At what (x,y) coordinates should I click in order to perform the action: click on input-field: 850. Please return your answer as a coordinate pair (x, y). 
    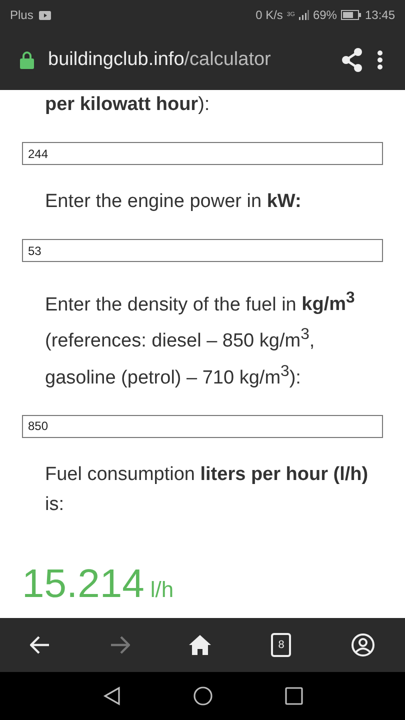
    Looking at the image, I should click on (202, 426).